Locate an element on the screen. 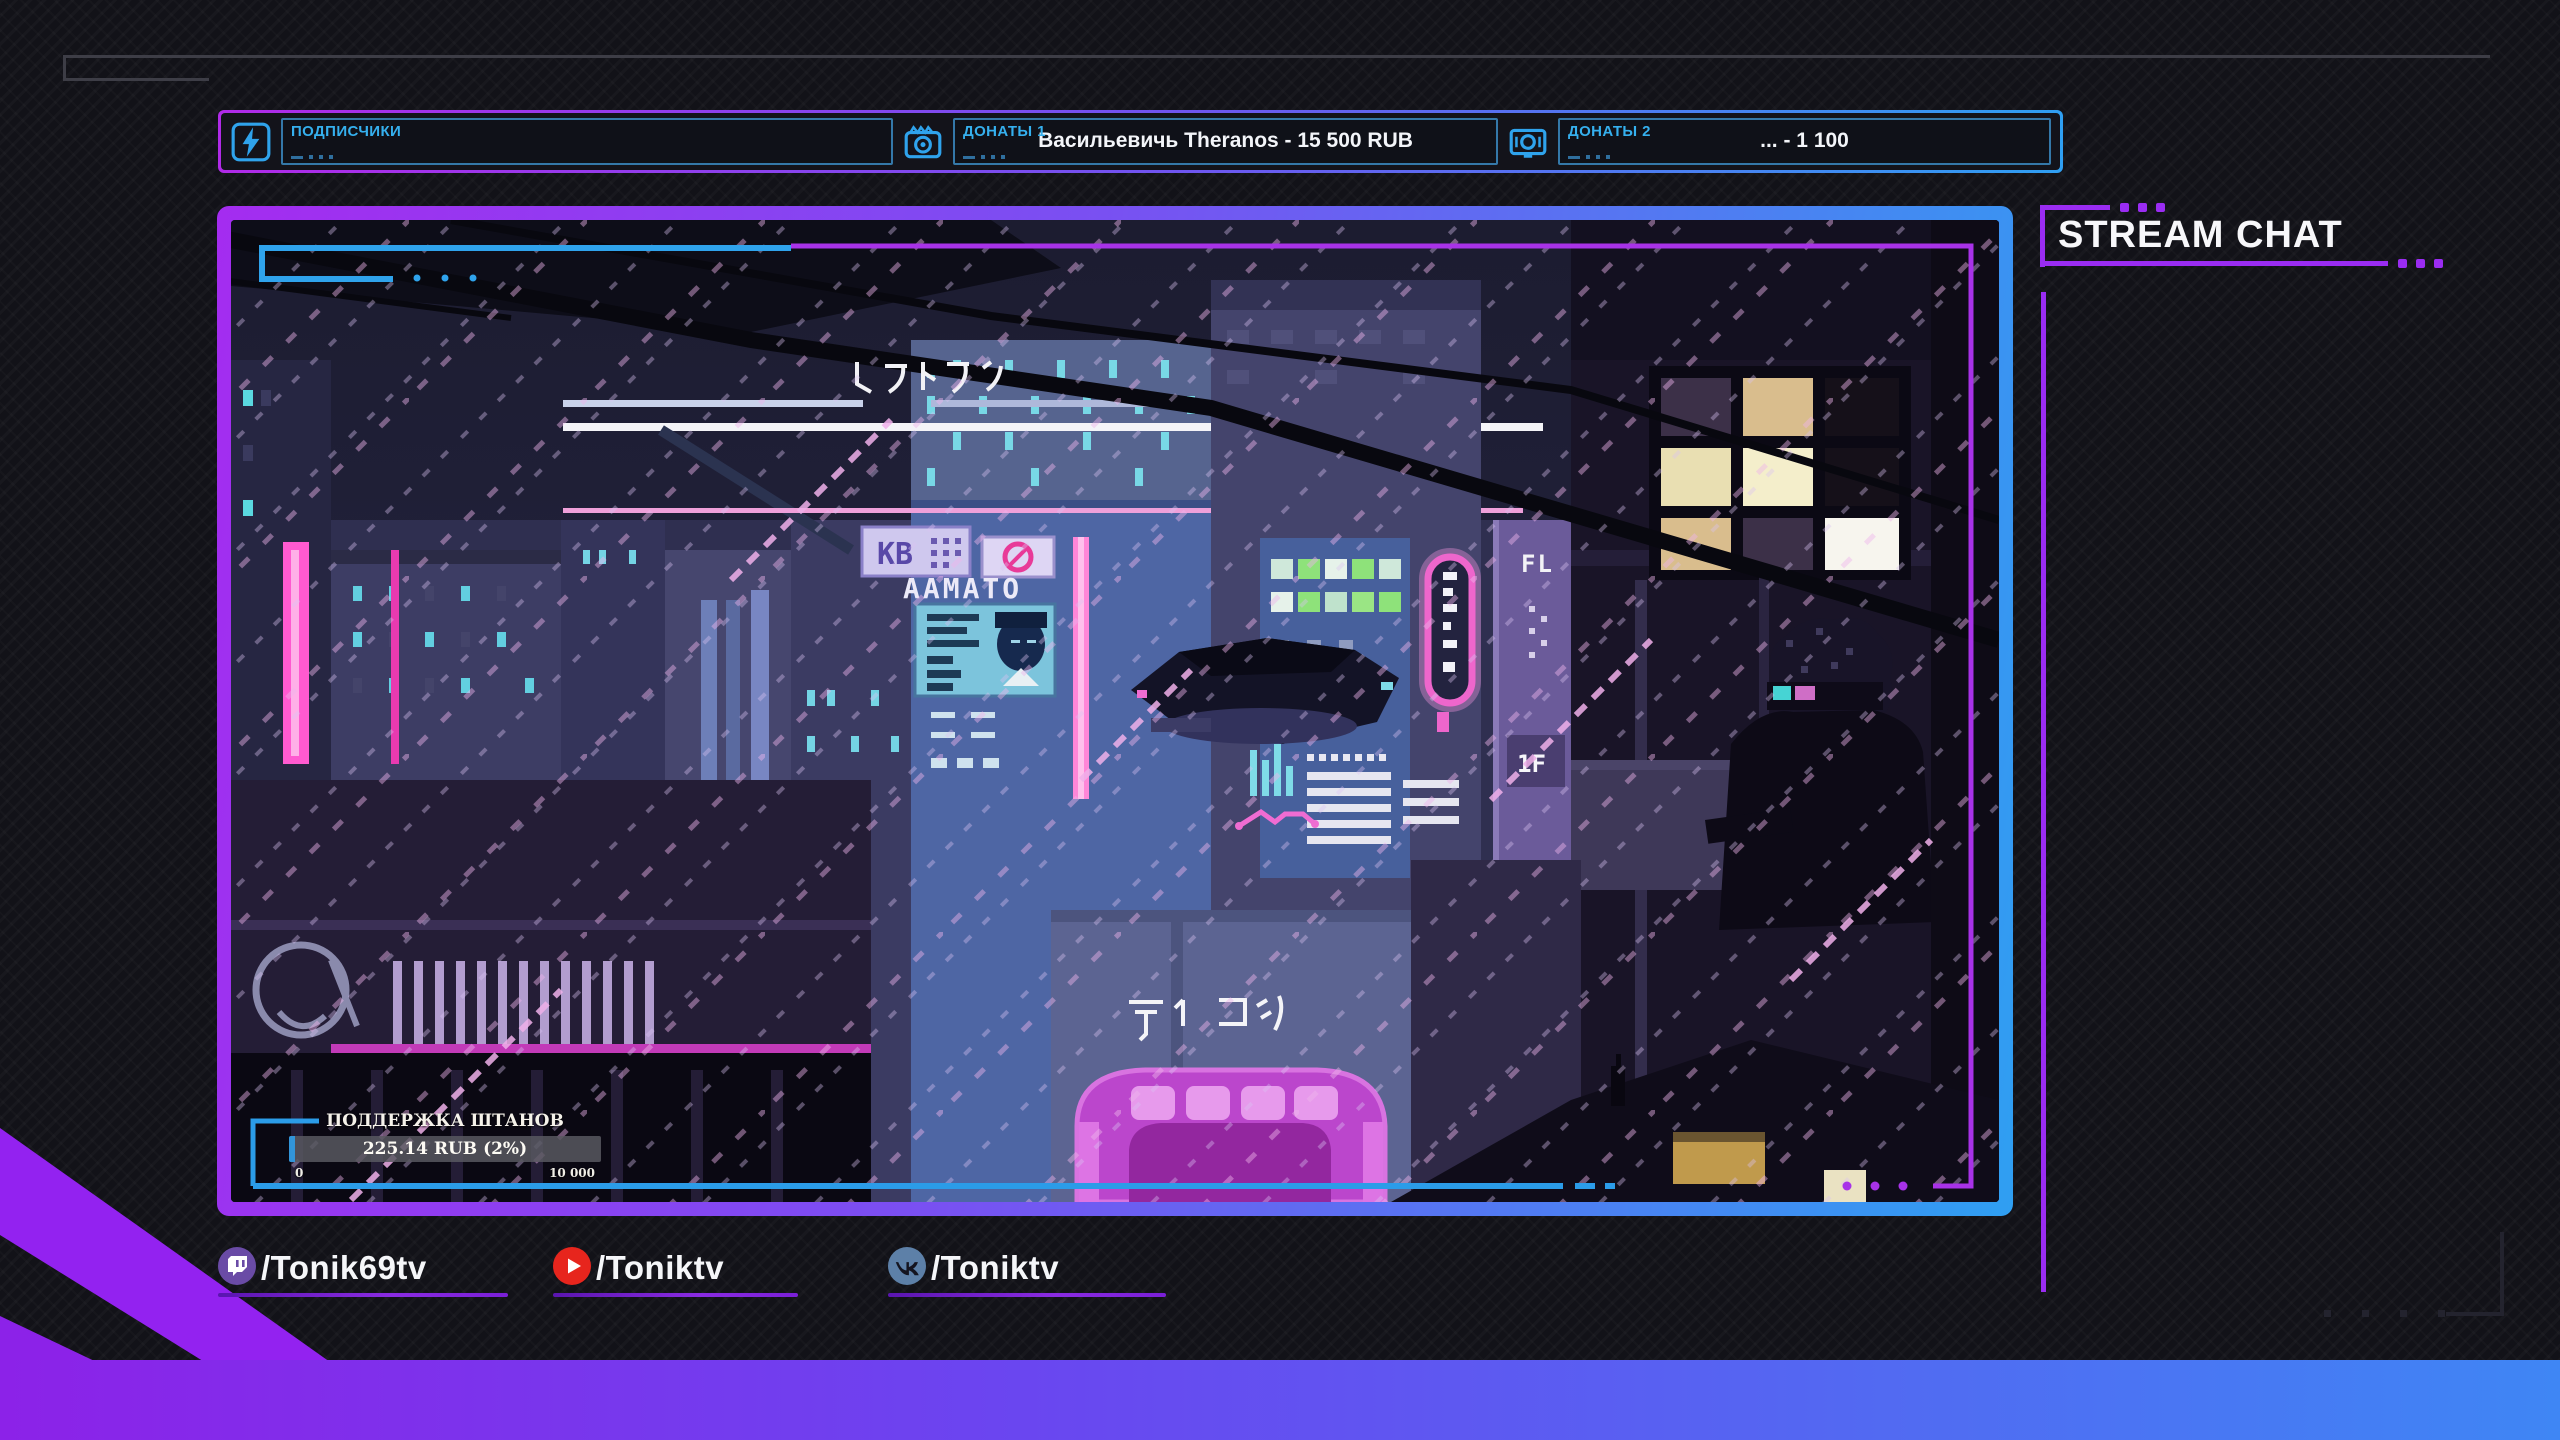 Image resolution: width=2560 pixels, height=1440 pixels. chat-underline is located at coordinates (2214, 263).